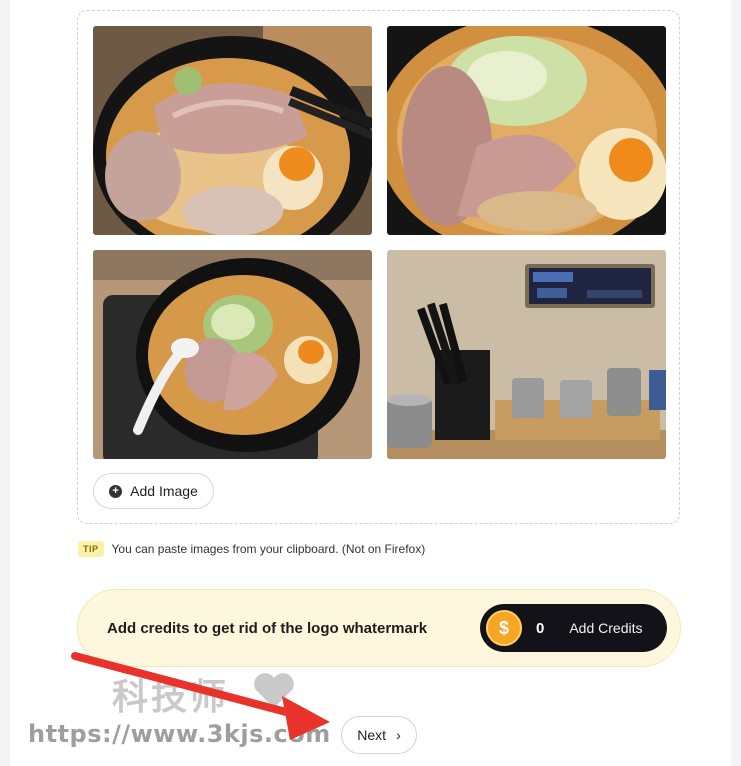  Describe the element at coordinates (179, 734) in the screenshot. I see `watermark-url: https://www.3kjs.com` at that location.